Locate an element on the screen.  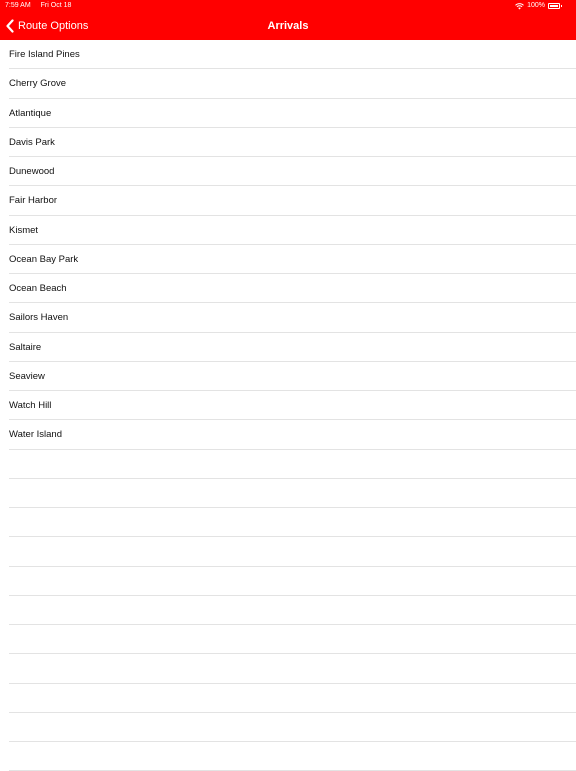
list-item: Sailors Haven is located at coordinates (288, 318).